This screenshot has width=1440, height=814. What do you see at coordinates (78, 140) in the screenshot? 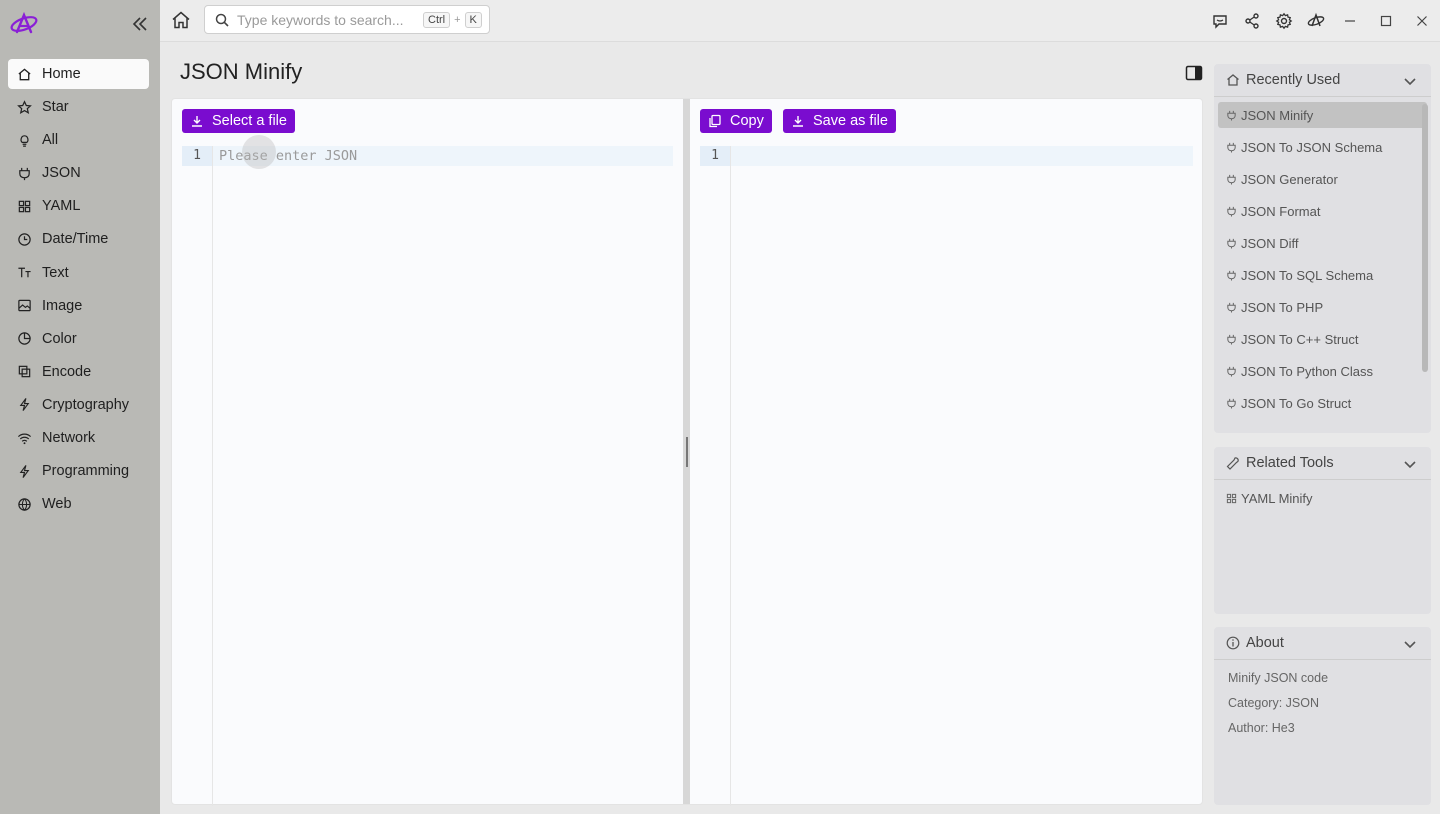
I see `sidebar-item-all: All` at bounding box center [78, 140].